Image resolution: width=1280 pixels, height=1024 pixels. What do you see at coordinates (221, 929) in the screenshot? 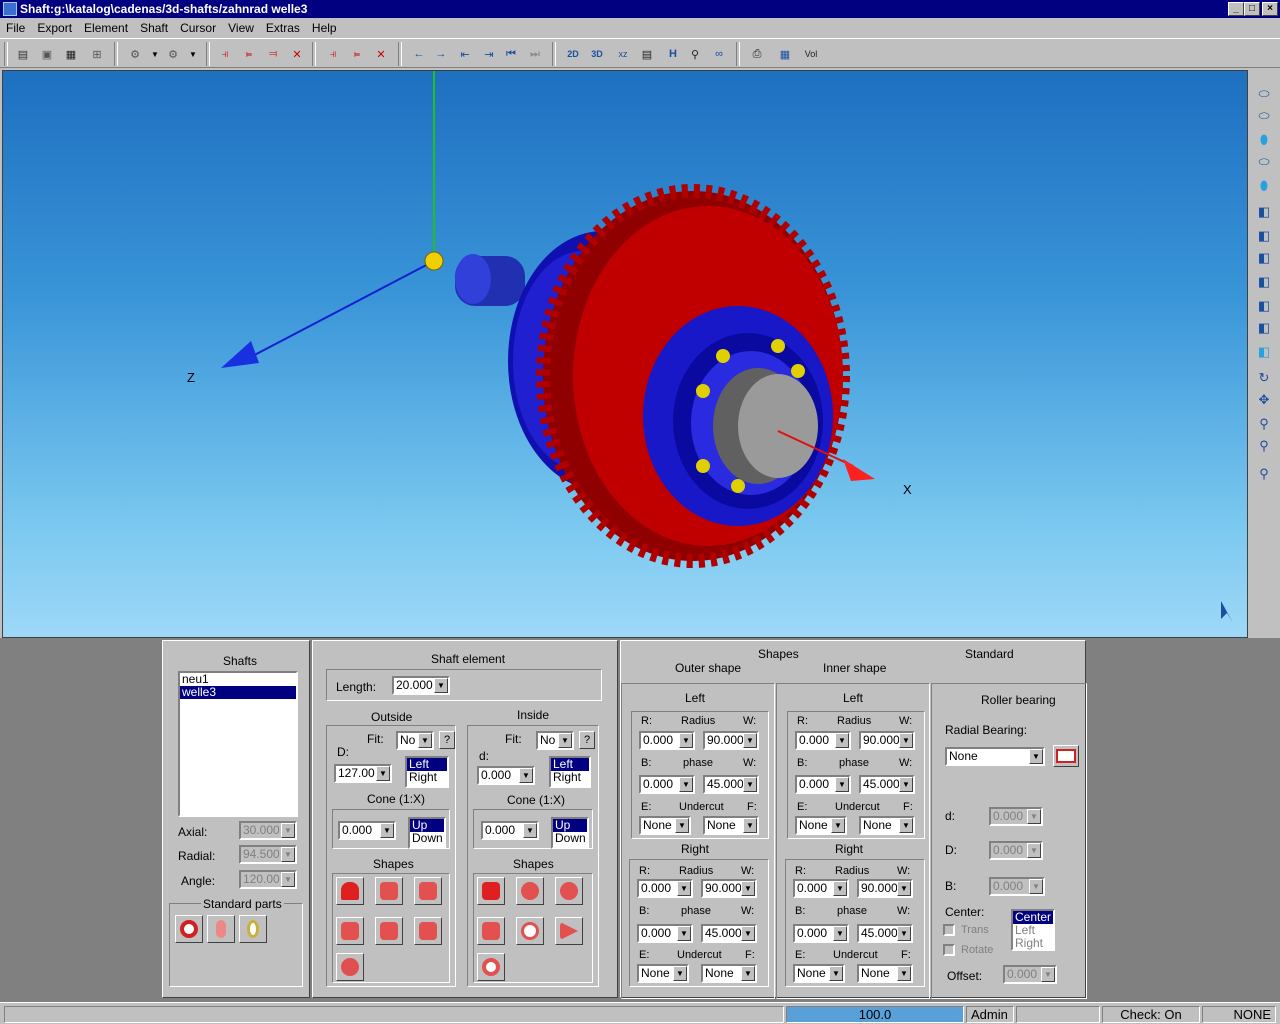
I see `ring-part-icon` at bounding box center [221, 929].